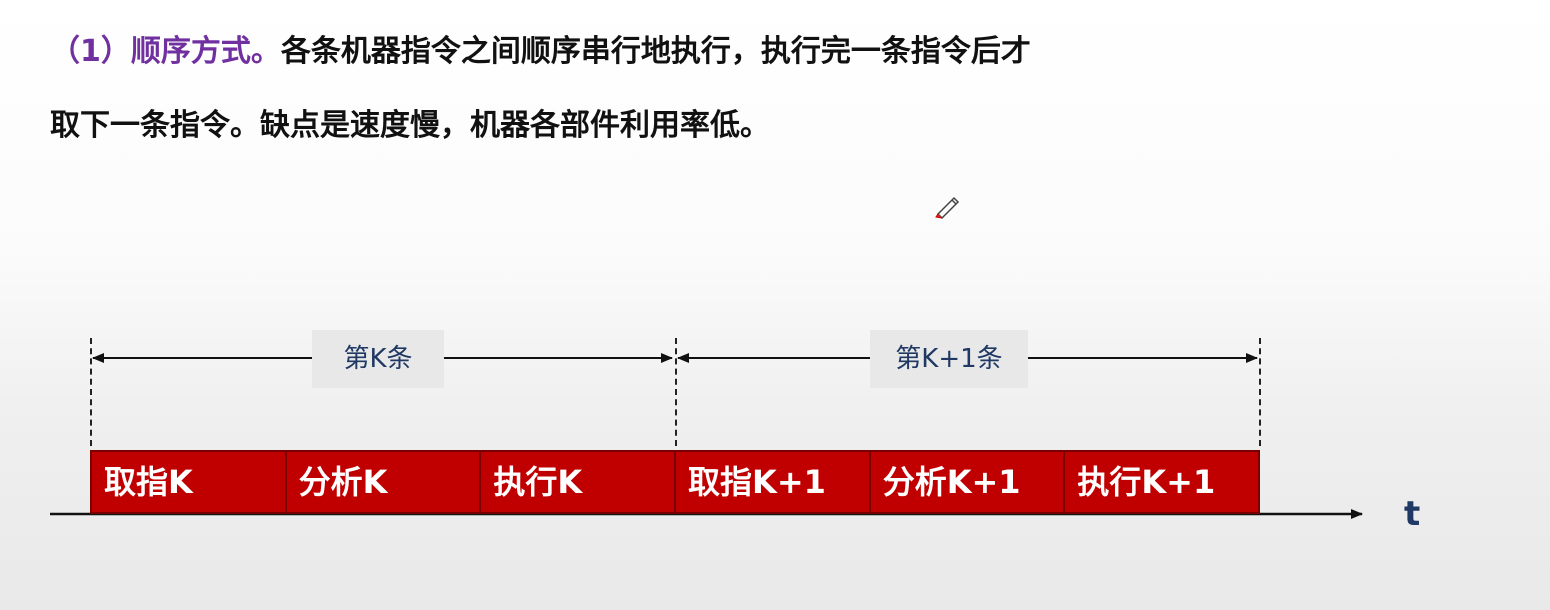  Describe the element at coordinates (378, 359) in the screenshot. I see `span-label-k: 第K条` at that location.